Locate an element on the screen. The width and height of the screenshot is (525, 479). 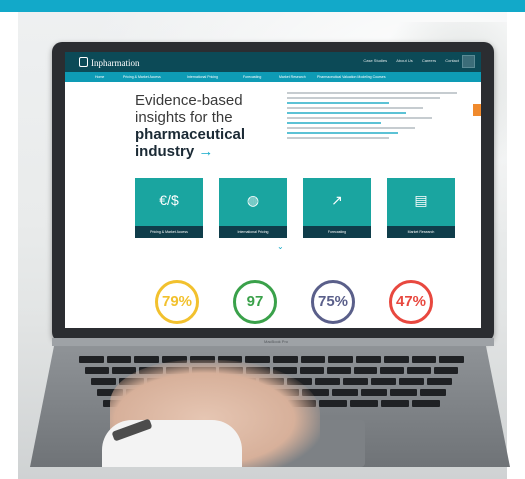
search-button is located at coordinates (468, 61).